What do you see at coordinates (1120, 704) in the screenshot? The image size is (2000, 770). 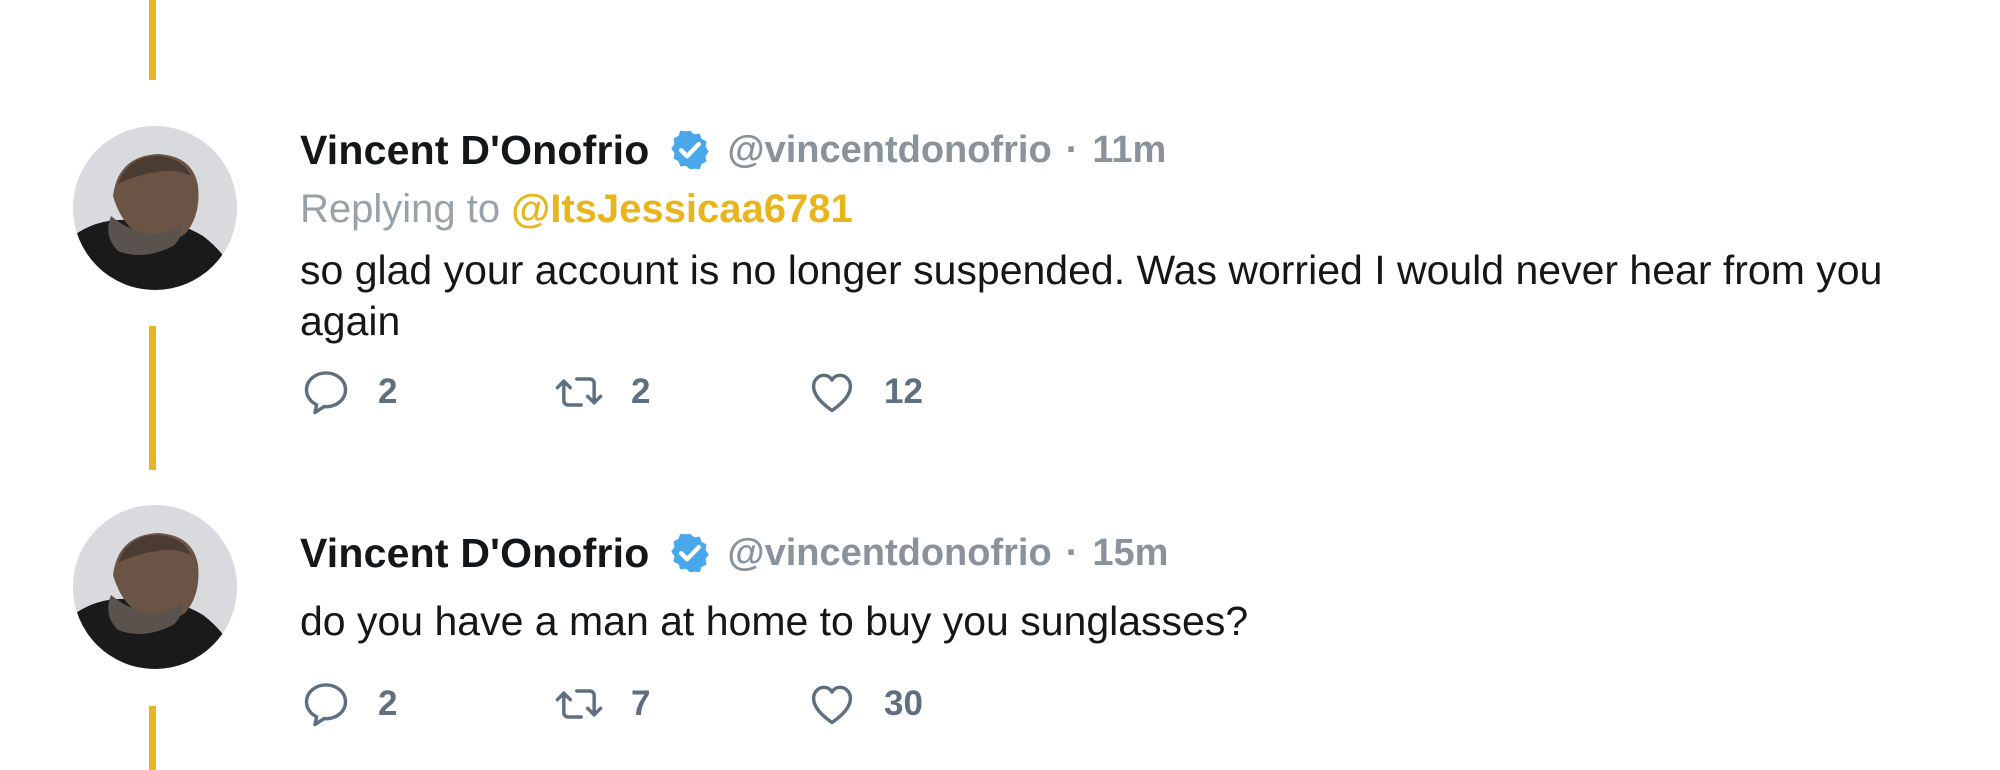 I see `tweet-actions: 2 7 30` at bounding box center [1120, 704].